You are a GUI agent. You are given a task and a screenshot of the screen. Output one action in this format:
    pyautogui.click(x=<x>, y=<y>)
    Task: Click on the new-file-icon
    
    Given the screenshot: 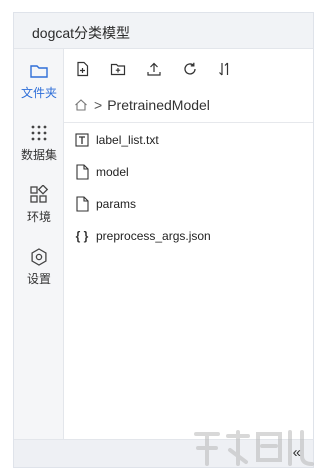 What is the action you would take?
    pyautogui.click(x=83, y=69)
    